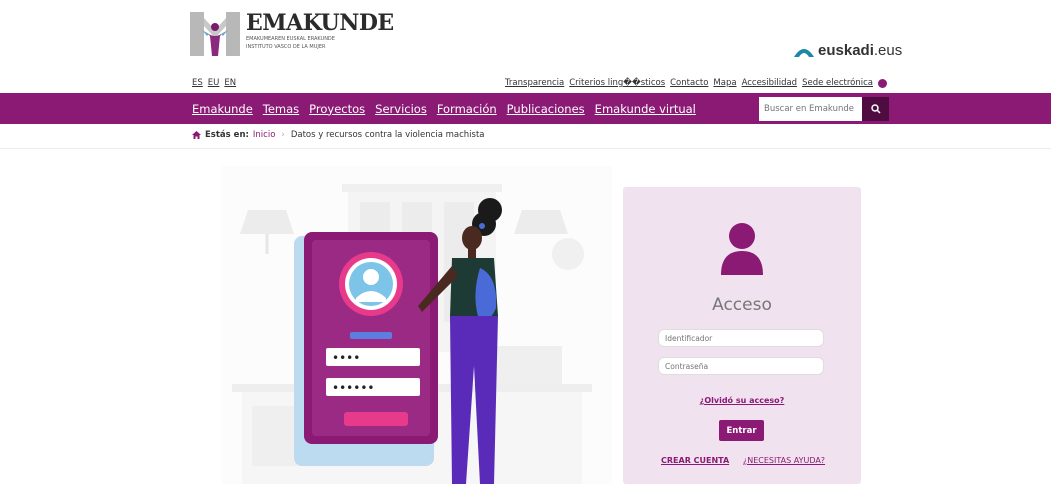 This screenshot has width=1051, height=484. I want to click on emakunde-logo-icon, so click(215, 34).